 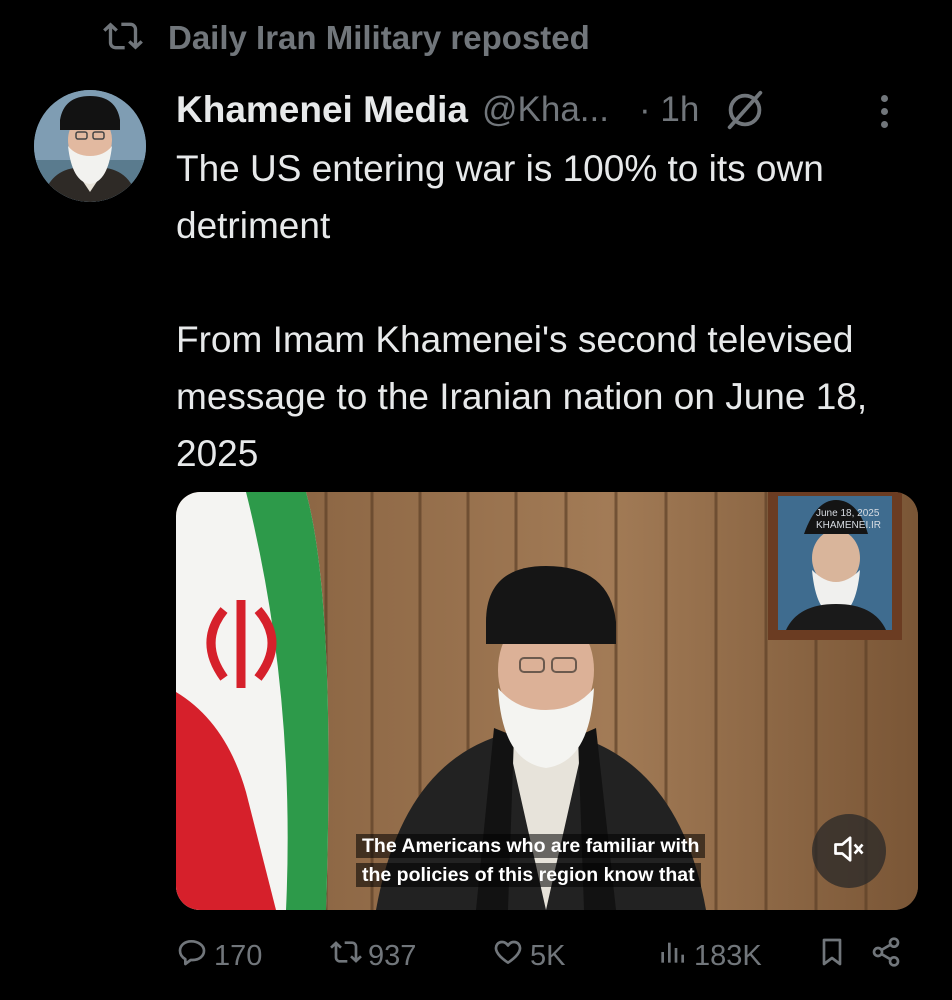 I want to click on bookmark-button, so click(x=832, y=956).